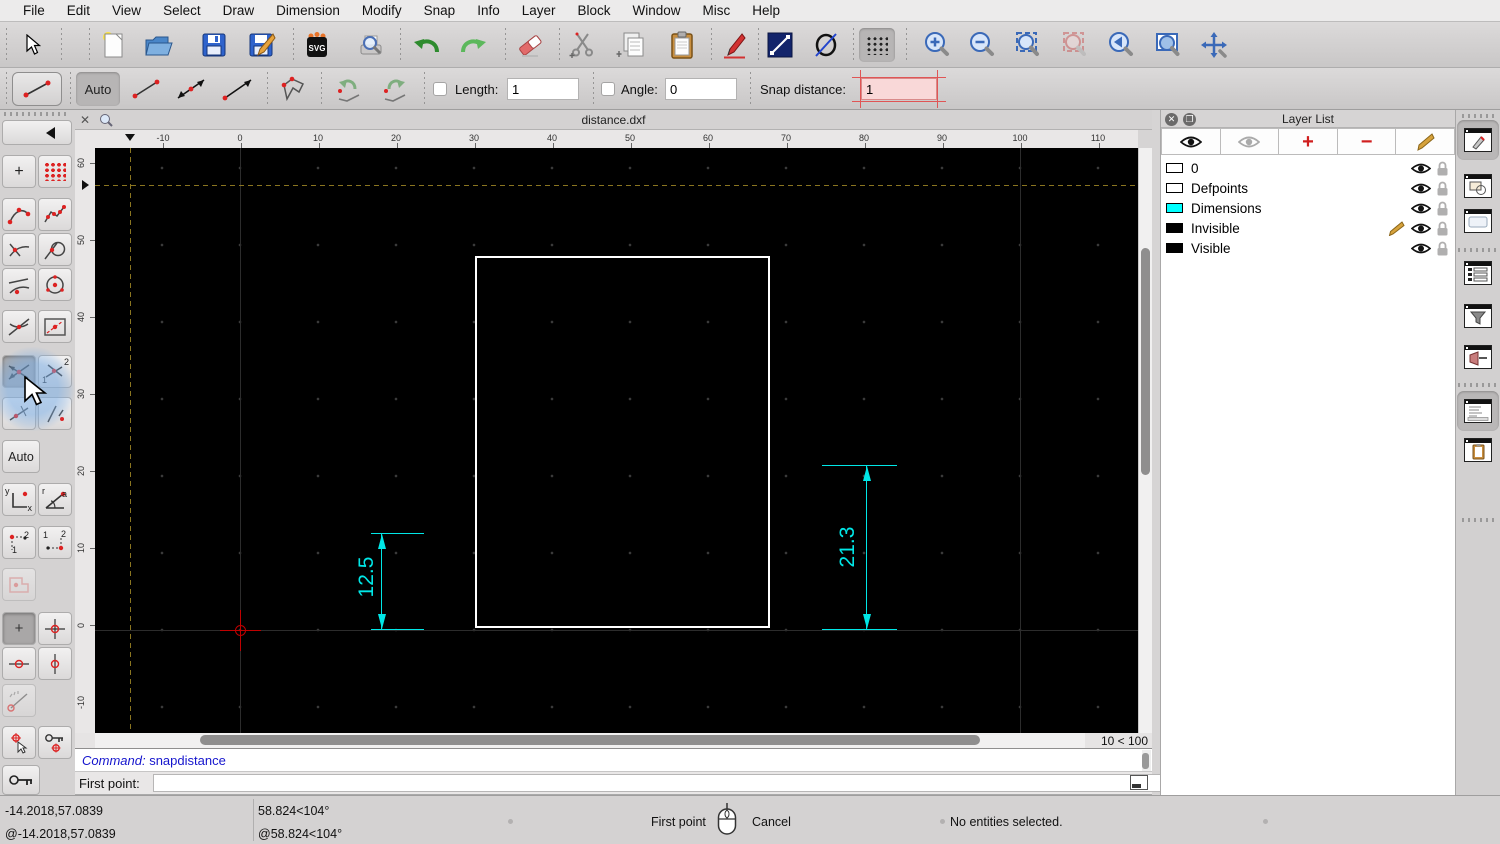 The image size is (1500, 844). What do you see at coordinates (780, 45) in the screenshot?
I see `line-scale-button` at bounding box center [780, 45].